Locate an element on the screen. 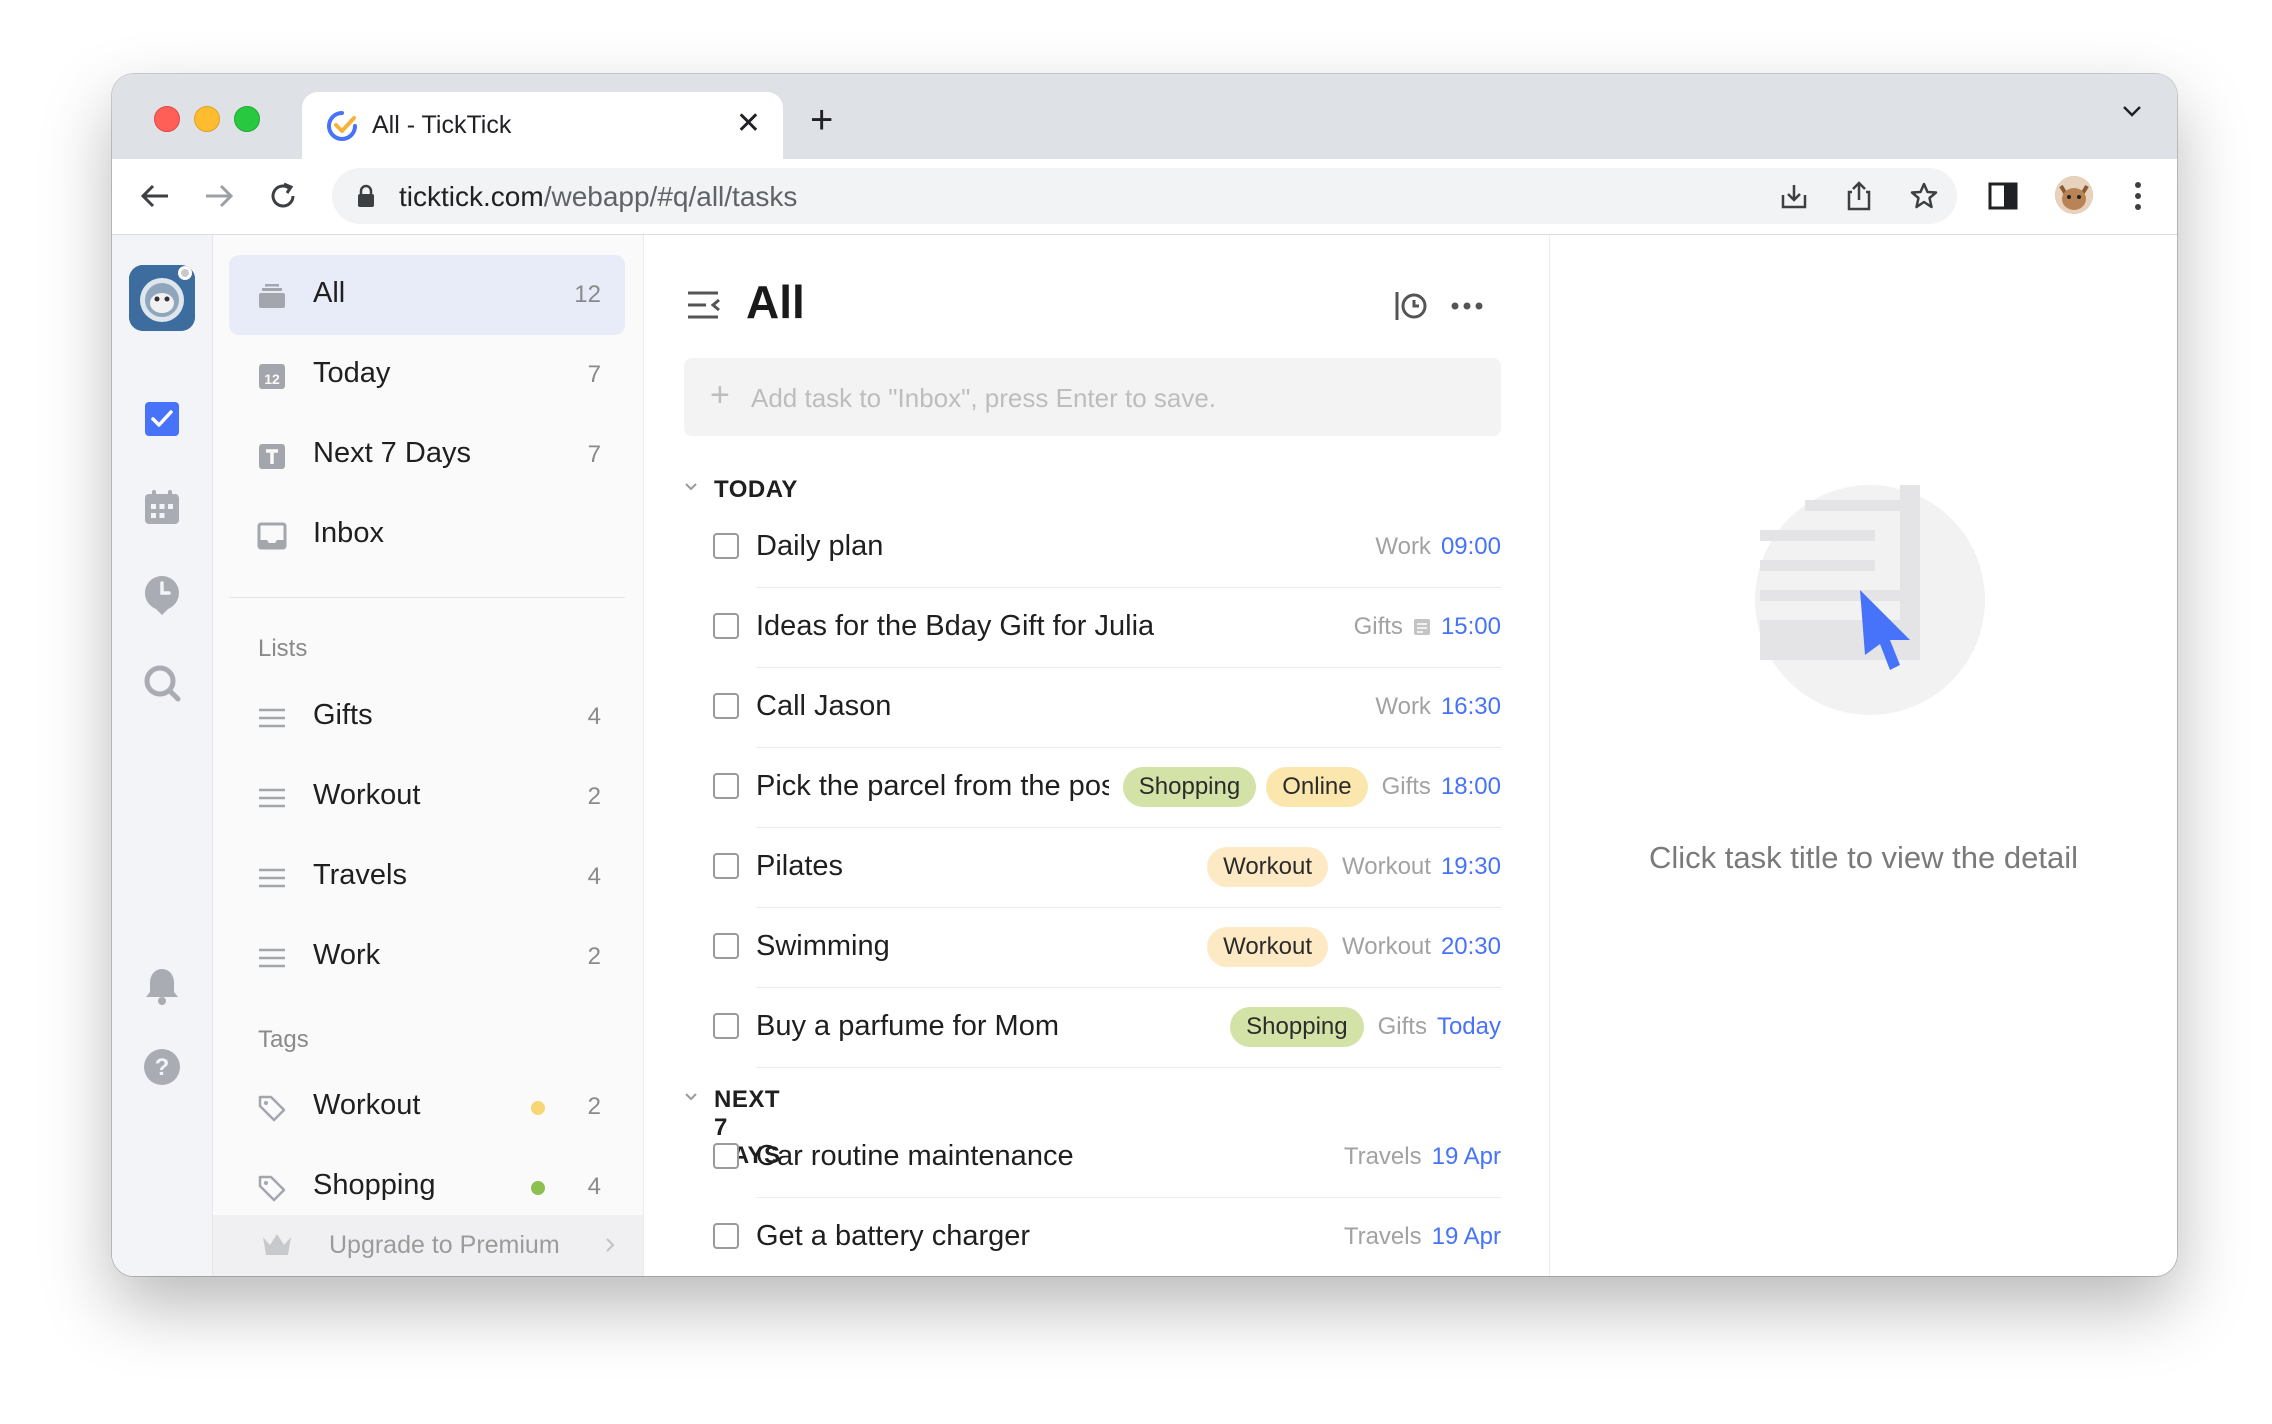 Image resolution: width=2272 pixels, height=1424 pixels. task-title: Pilates is located at coordinates (799, 866).